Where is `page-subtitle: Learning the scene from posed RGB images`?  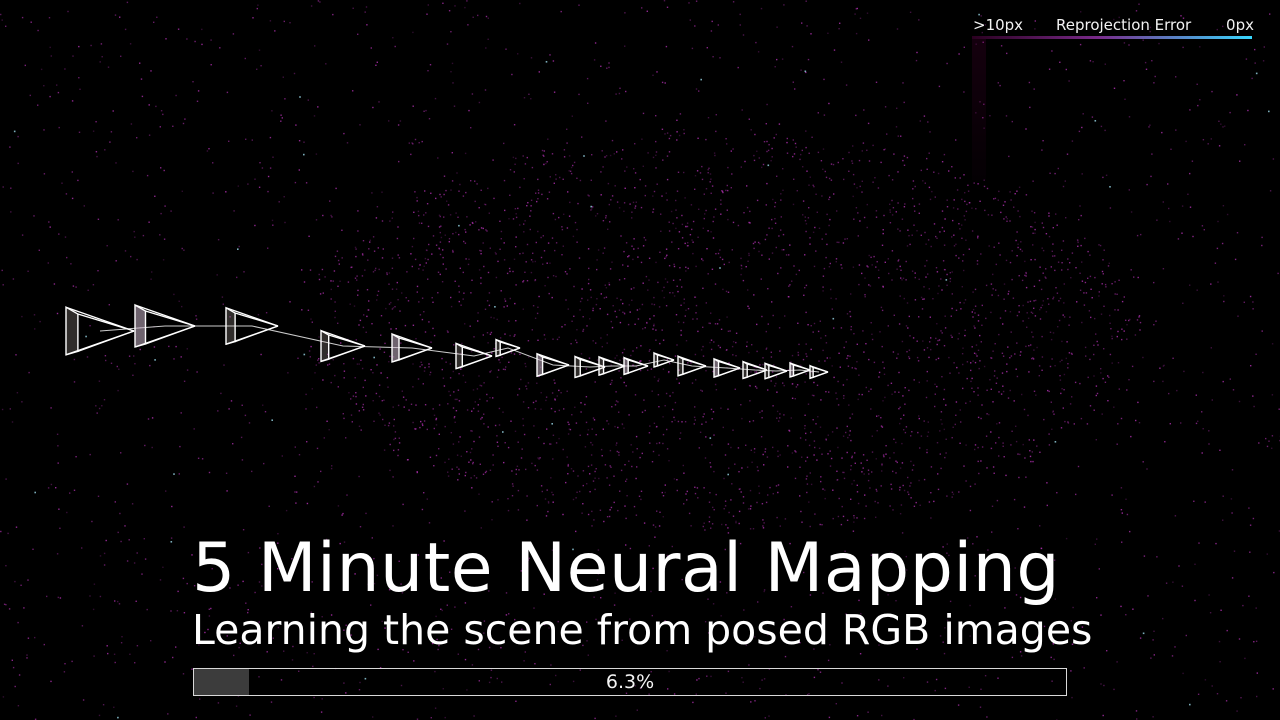
page-subtitle: Learning the scene from posed RGB images is located at coordinates (642, 630).